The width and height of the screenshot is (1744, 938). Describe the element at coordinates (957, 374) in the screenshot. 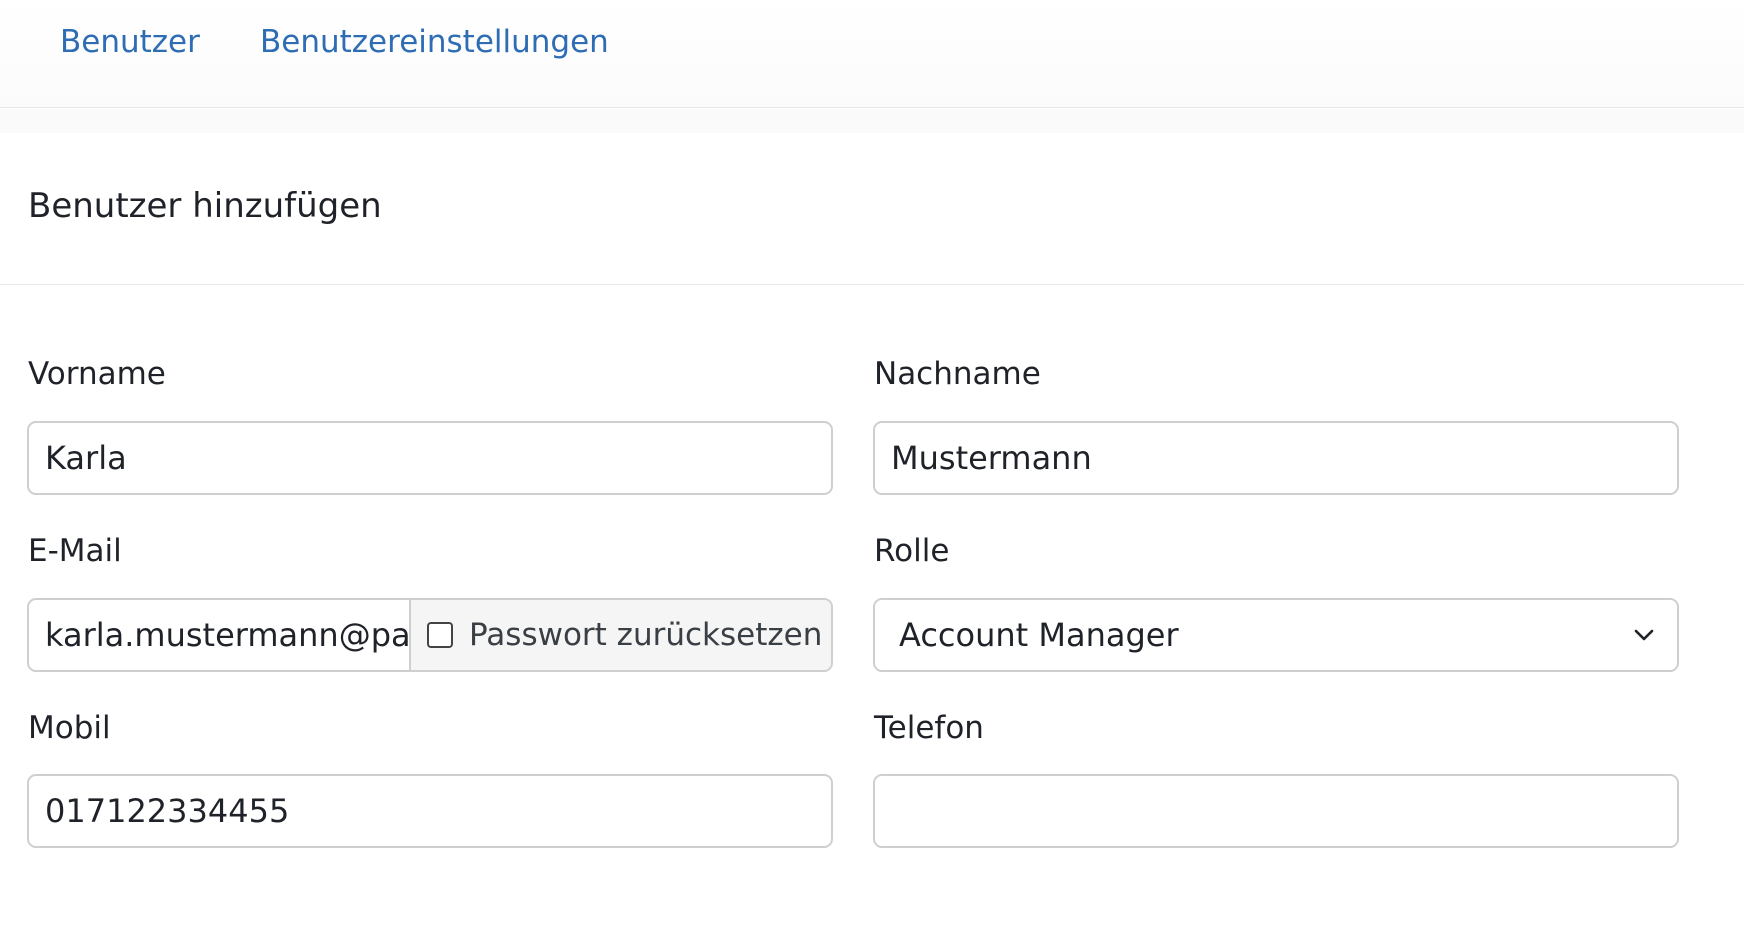

I see `last-name-label: Nachname` at that location.